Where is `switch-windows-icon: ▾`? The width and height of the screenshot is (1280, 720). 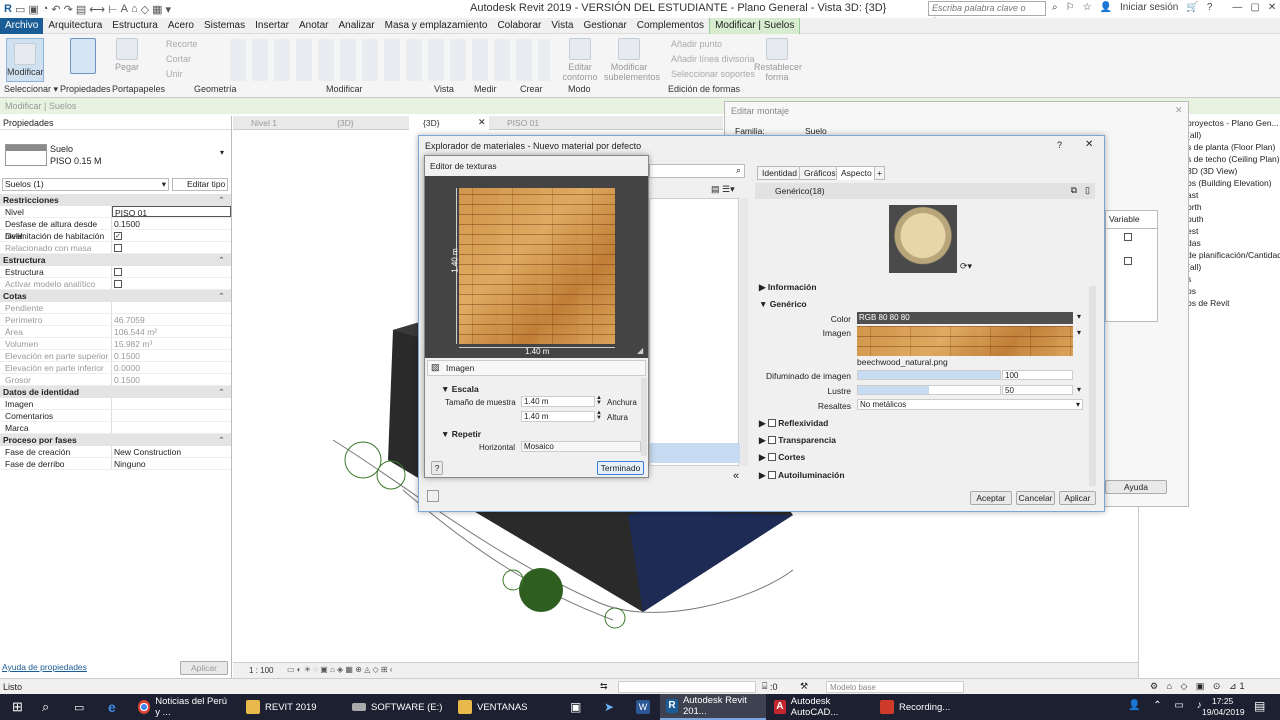 switch-windows-icon: ▾ is located at coordinates (169, 9).